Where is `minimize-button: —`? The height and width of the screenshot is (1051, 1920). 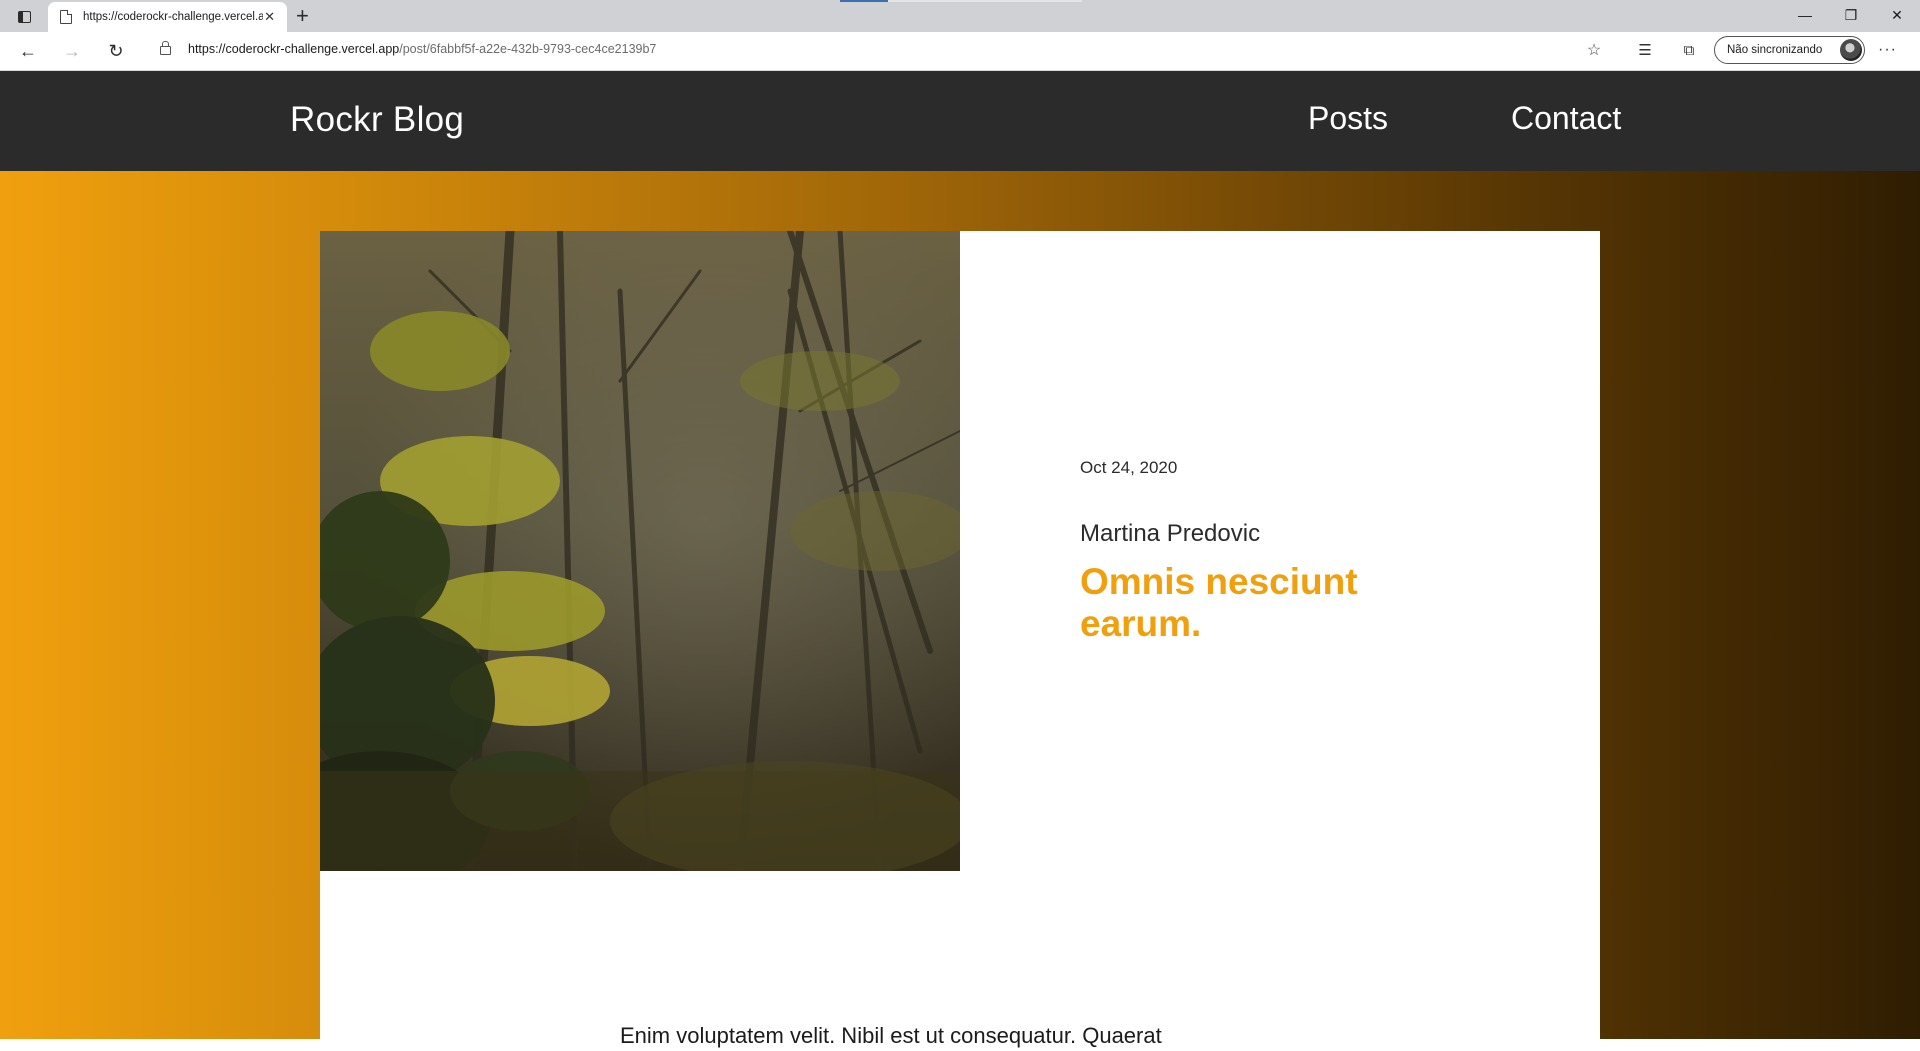
minimize-button: — is located at coordinates (1805, 15).